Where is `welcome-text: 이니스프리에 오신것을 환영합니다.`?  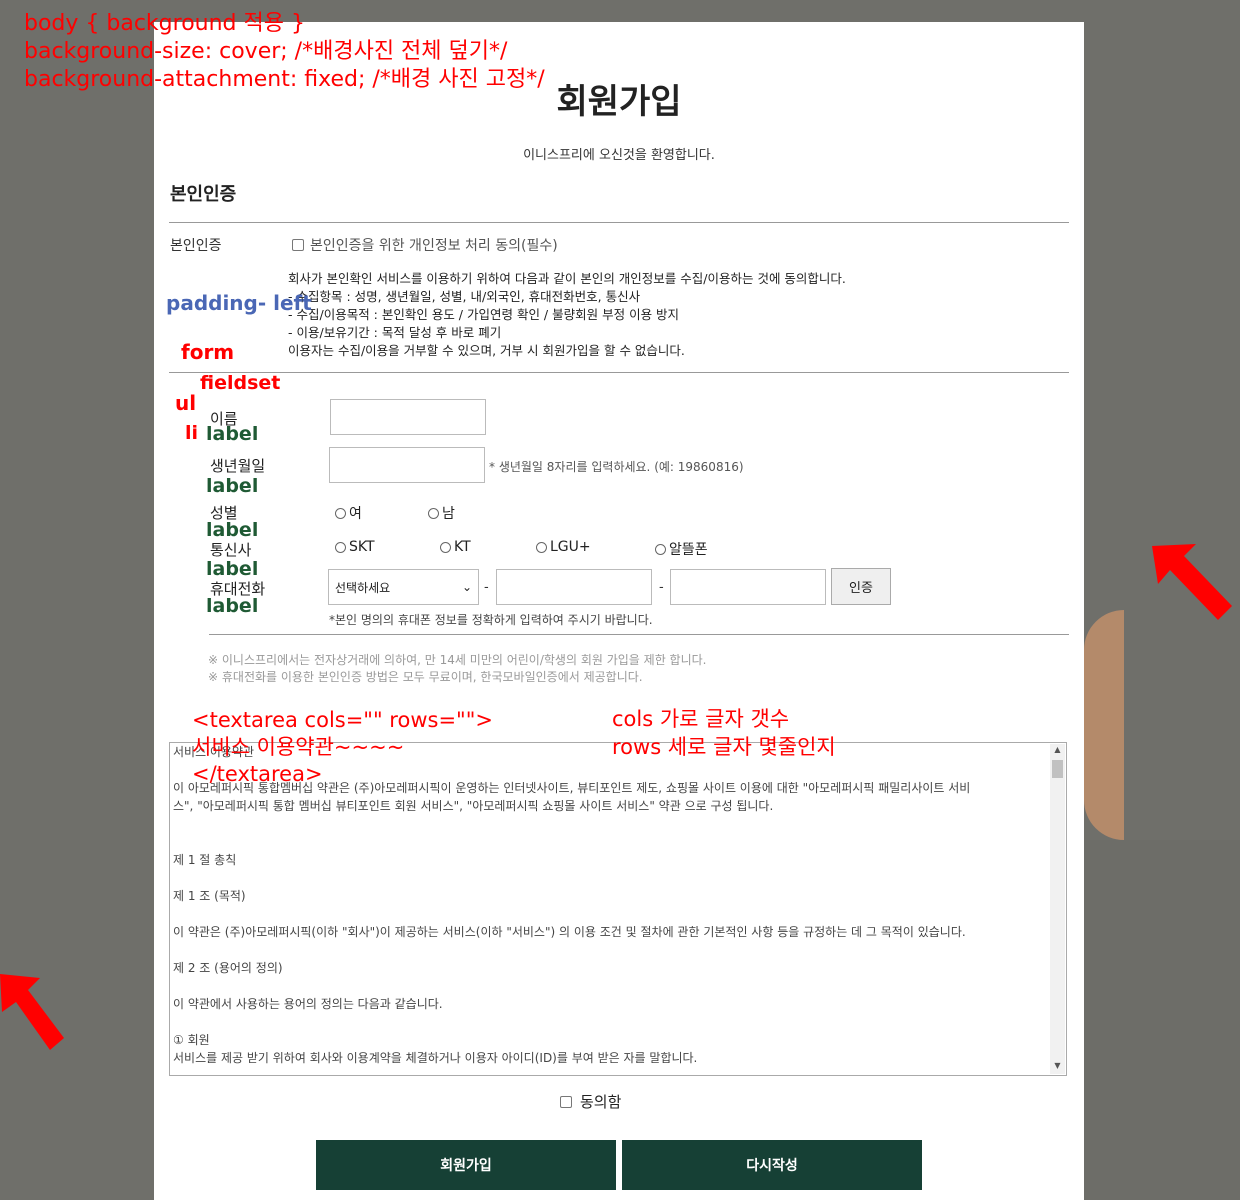
welcome-text: 이니스프리에 오신것을 환영합니다. is located at coordinates (619, 155).